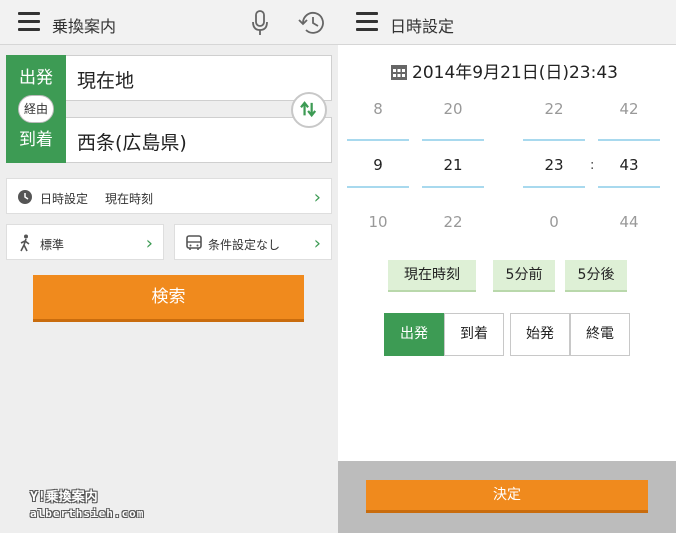 The image size is (676, 533). I want to click on minus-5-minutes-button: 5分前, so click(524, 276).